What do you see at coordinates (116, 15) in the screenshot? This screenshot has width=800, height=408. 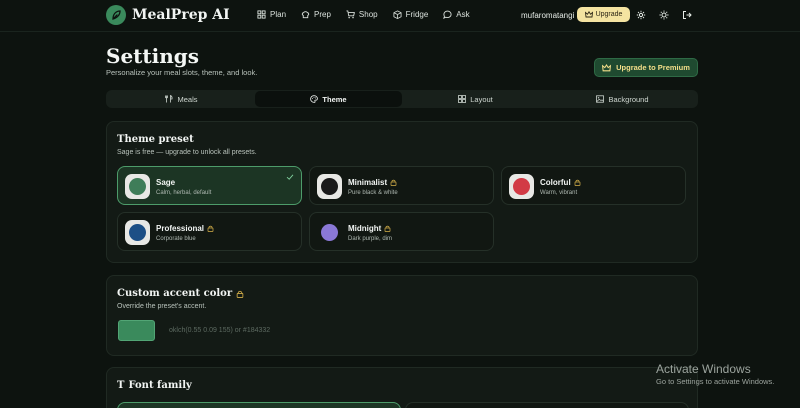 I see `leaf-icon` at bounding box center [116, 15].